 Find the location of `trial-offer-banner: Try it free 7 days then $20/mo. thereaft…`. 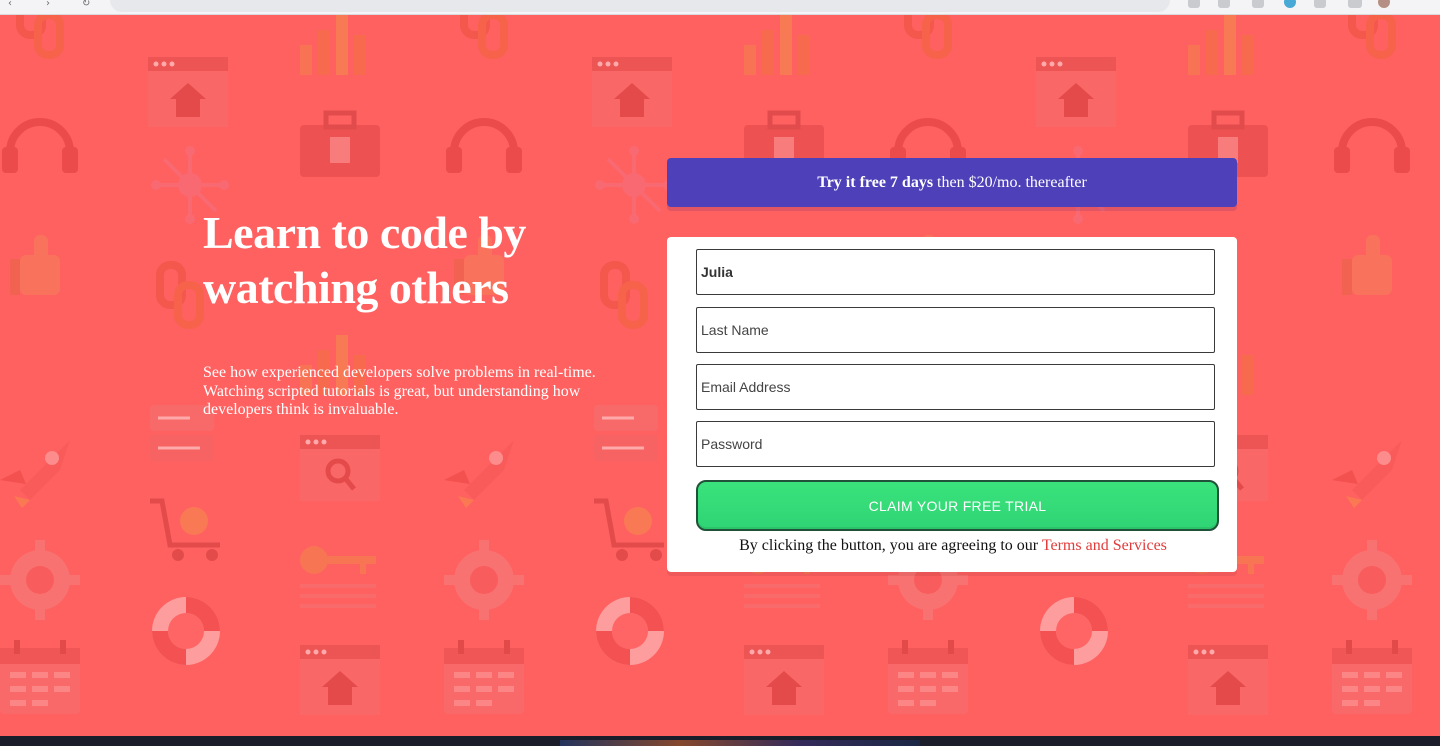

trial-offer-banner: Try it free 7 days then $20/mo. thereaft… is located at coordinates (952, 182).